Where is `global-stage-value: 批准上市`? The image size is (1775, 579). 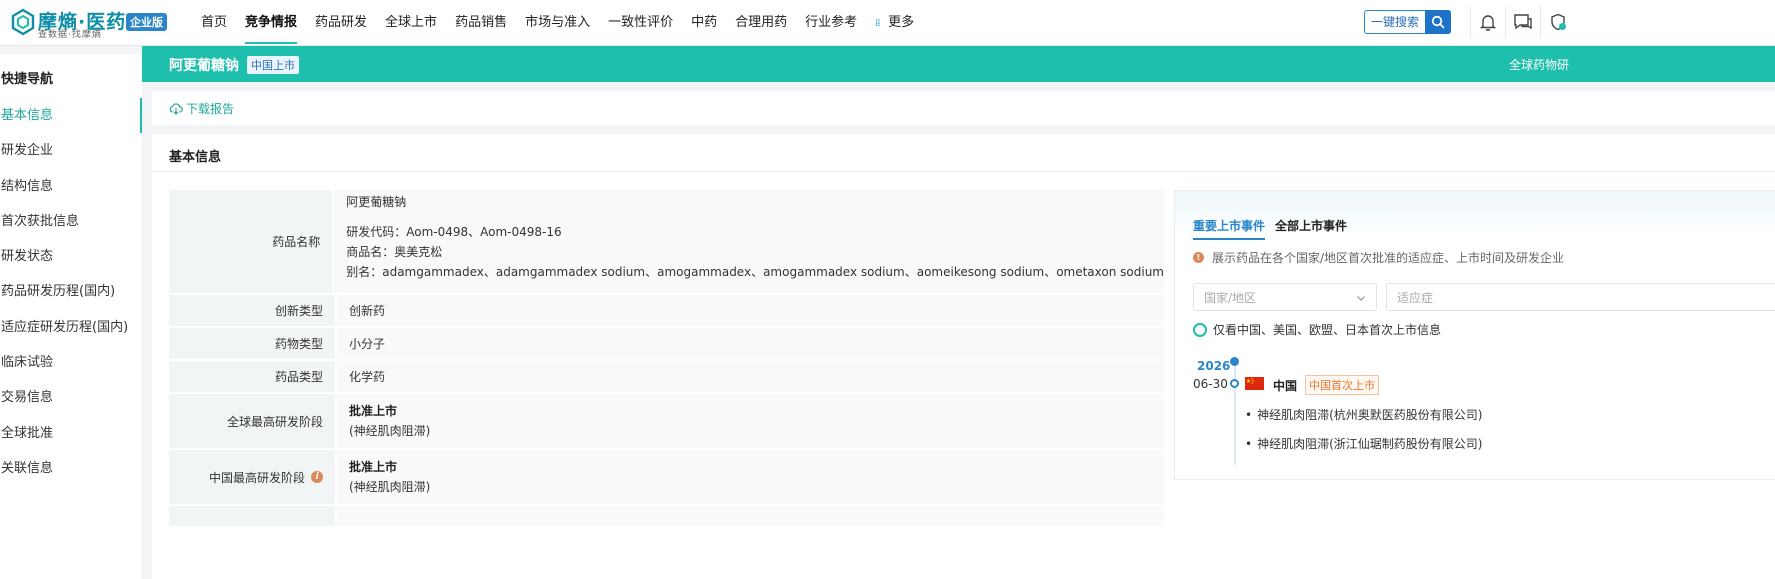 global-stage-value: 批准上市 is located at coordinates (756, 411).